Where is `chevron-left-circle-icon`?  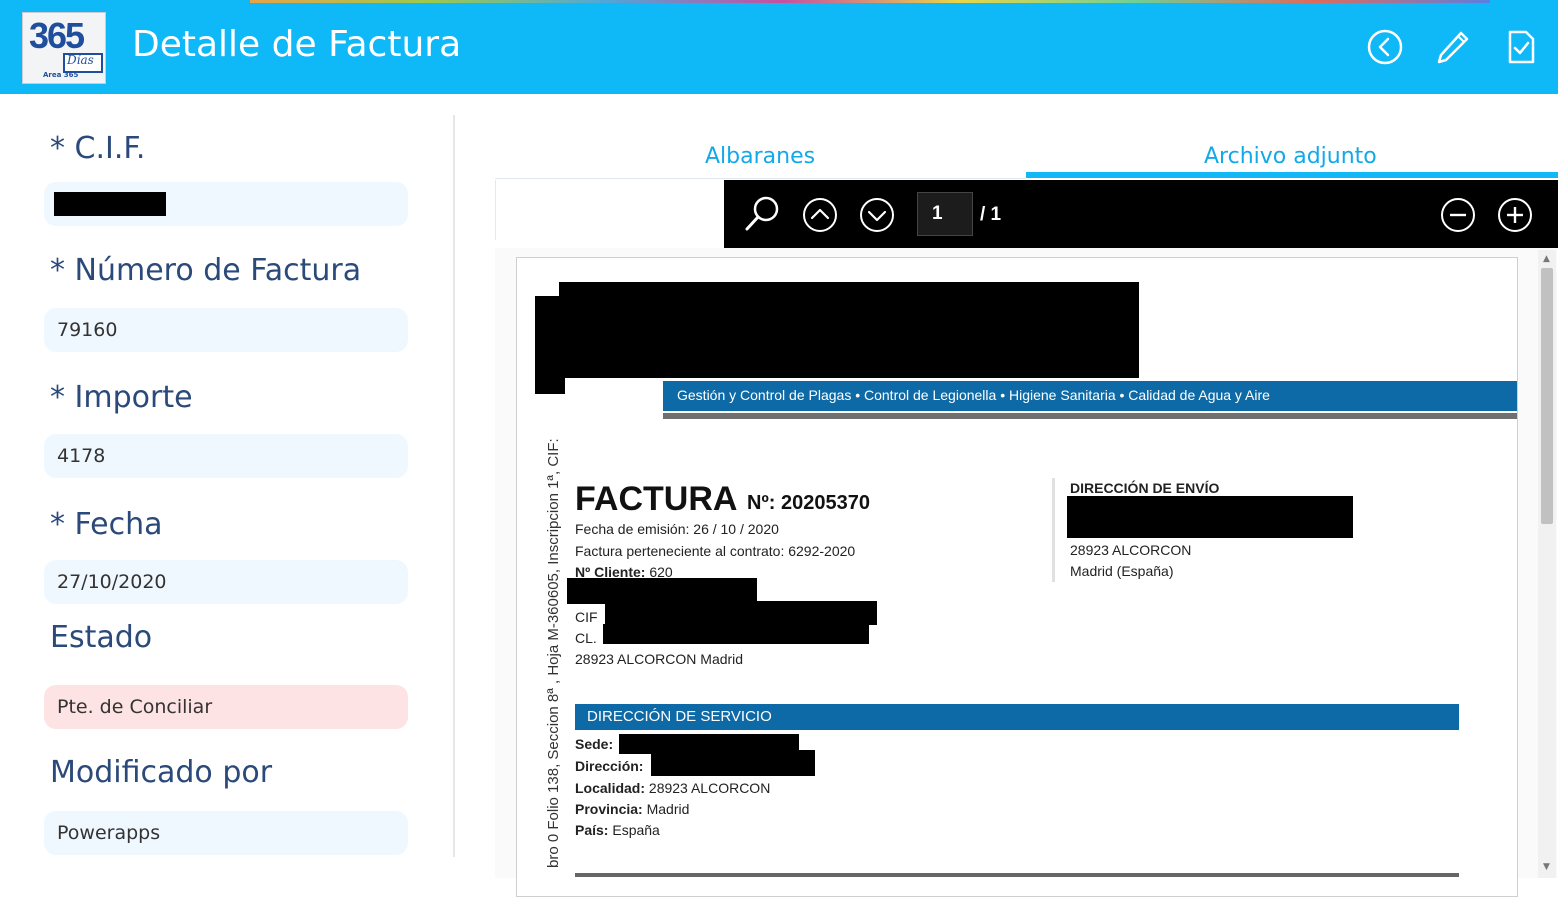
chevron-left-circle-icon is located at coordinates (1385, 47).